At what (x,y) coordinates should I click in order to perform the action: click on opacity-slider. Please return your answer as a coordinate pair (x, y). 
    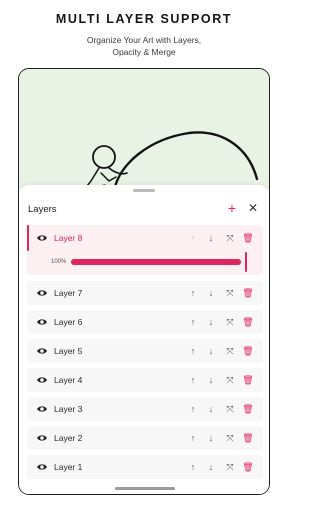
    Looking at the image, I should click on (156, 262).